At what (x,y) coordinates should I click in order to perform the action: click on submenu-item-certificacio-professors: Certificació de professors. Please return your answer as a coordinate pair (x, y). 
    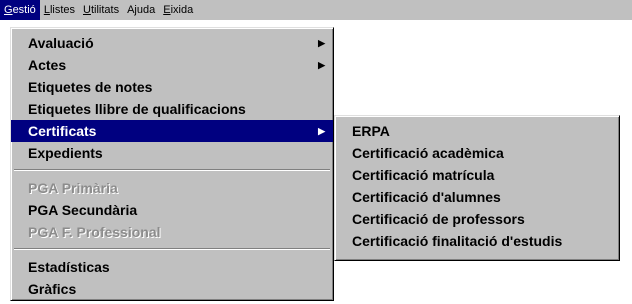
    Looking at the image, I should click on (477, 219).